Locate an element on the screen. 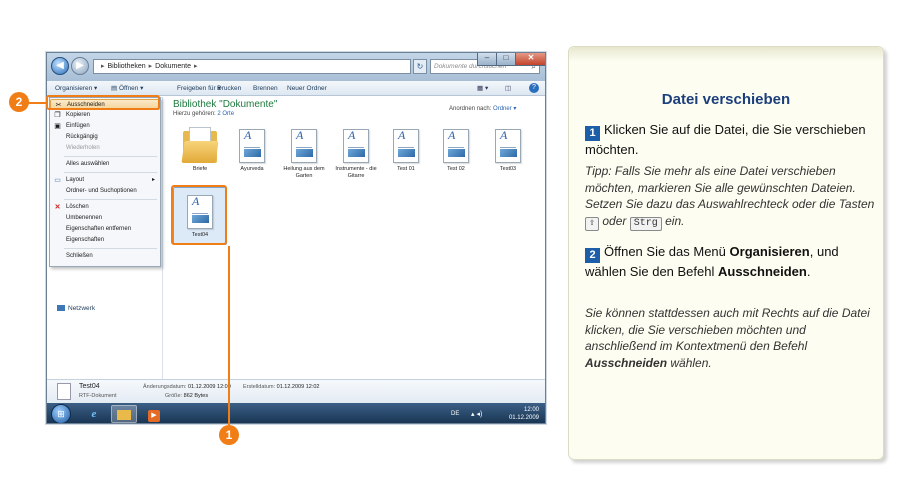 The width and height of the screenshot is (900, 480). forward-button: ▶ is located at coordinates (80, 66).